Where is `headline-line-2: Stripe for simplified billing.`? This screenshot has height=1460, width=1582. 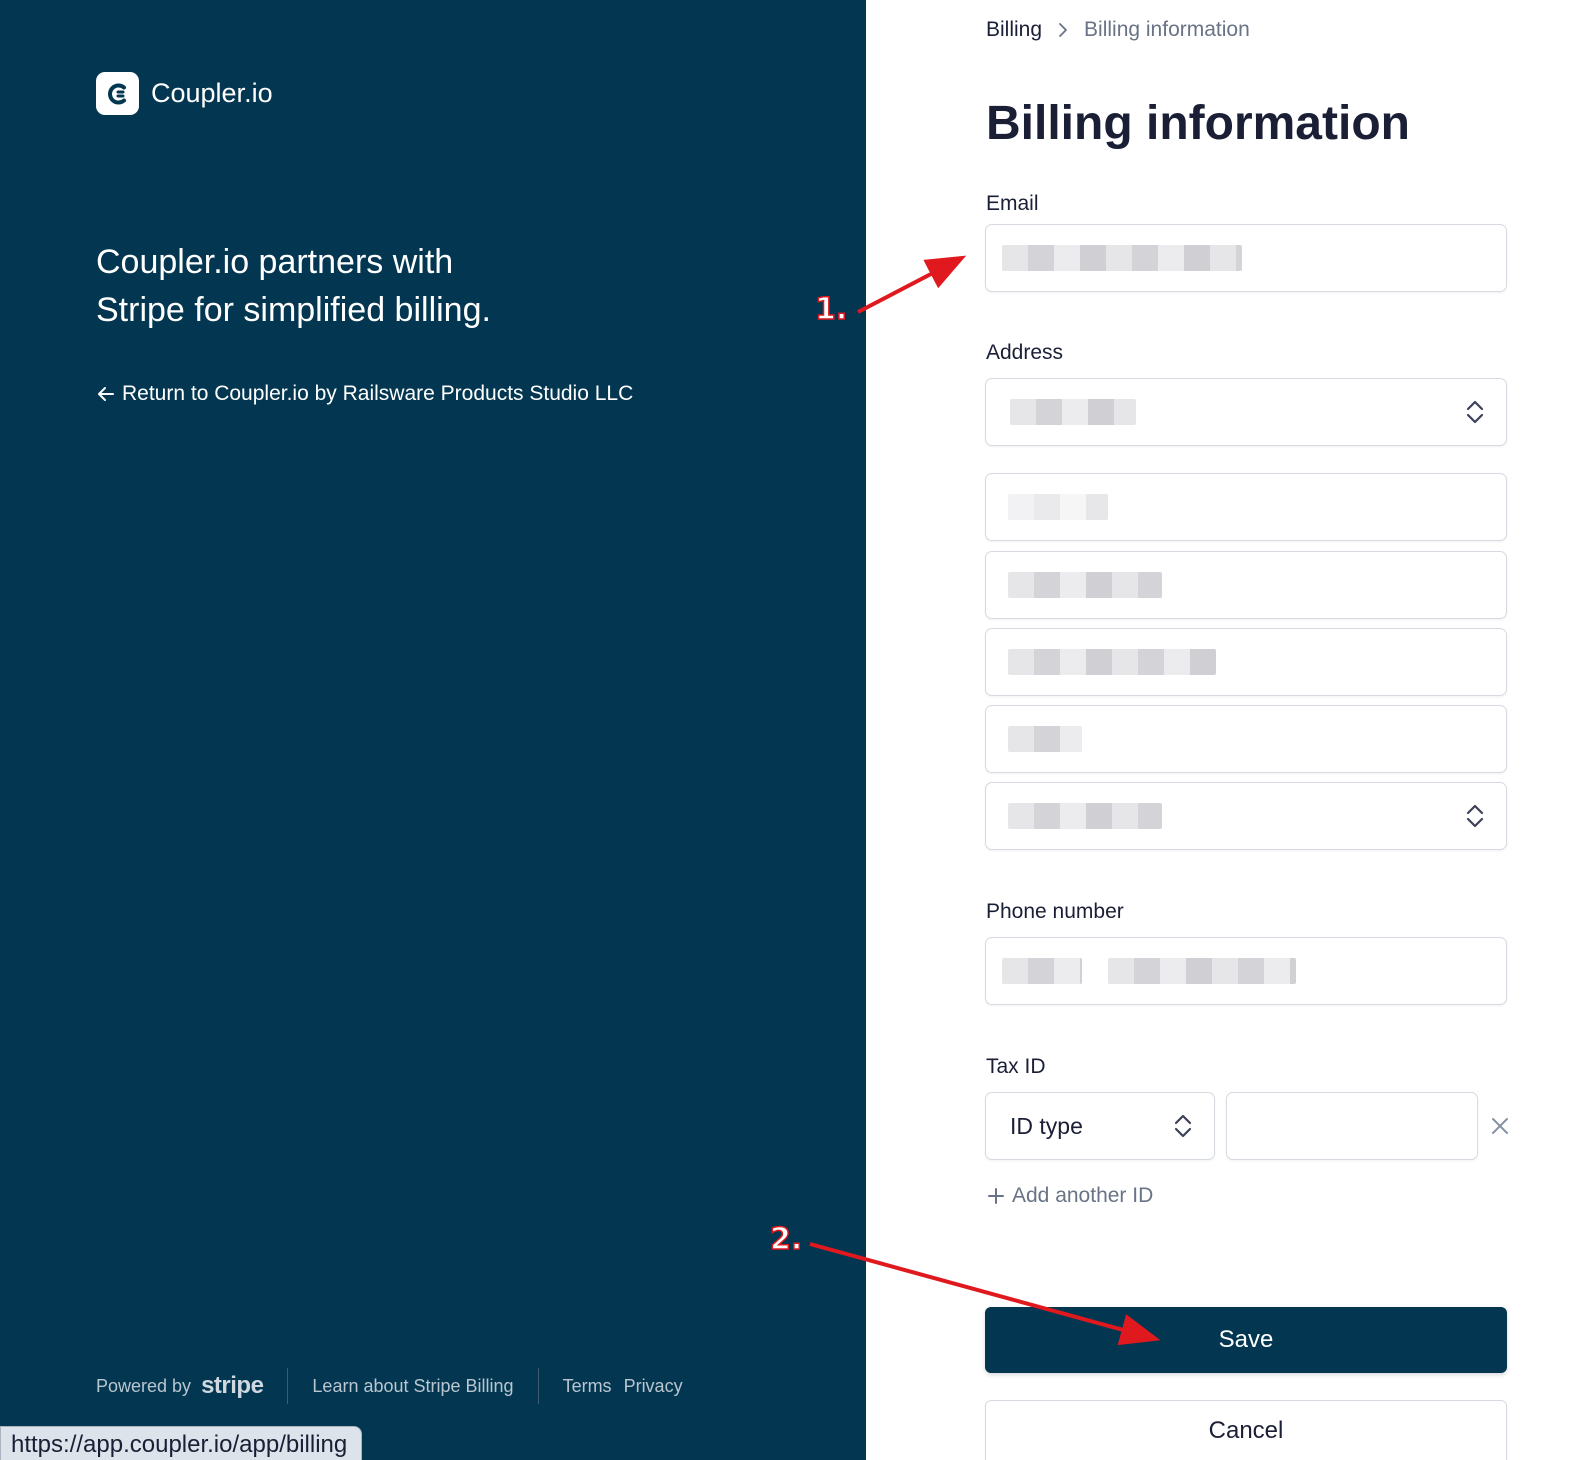 headline-line-2: Stripe for simplified billing. is located at coordinates (293, 310).